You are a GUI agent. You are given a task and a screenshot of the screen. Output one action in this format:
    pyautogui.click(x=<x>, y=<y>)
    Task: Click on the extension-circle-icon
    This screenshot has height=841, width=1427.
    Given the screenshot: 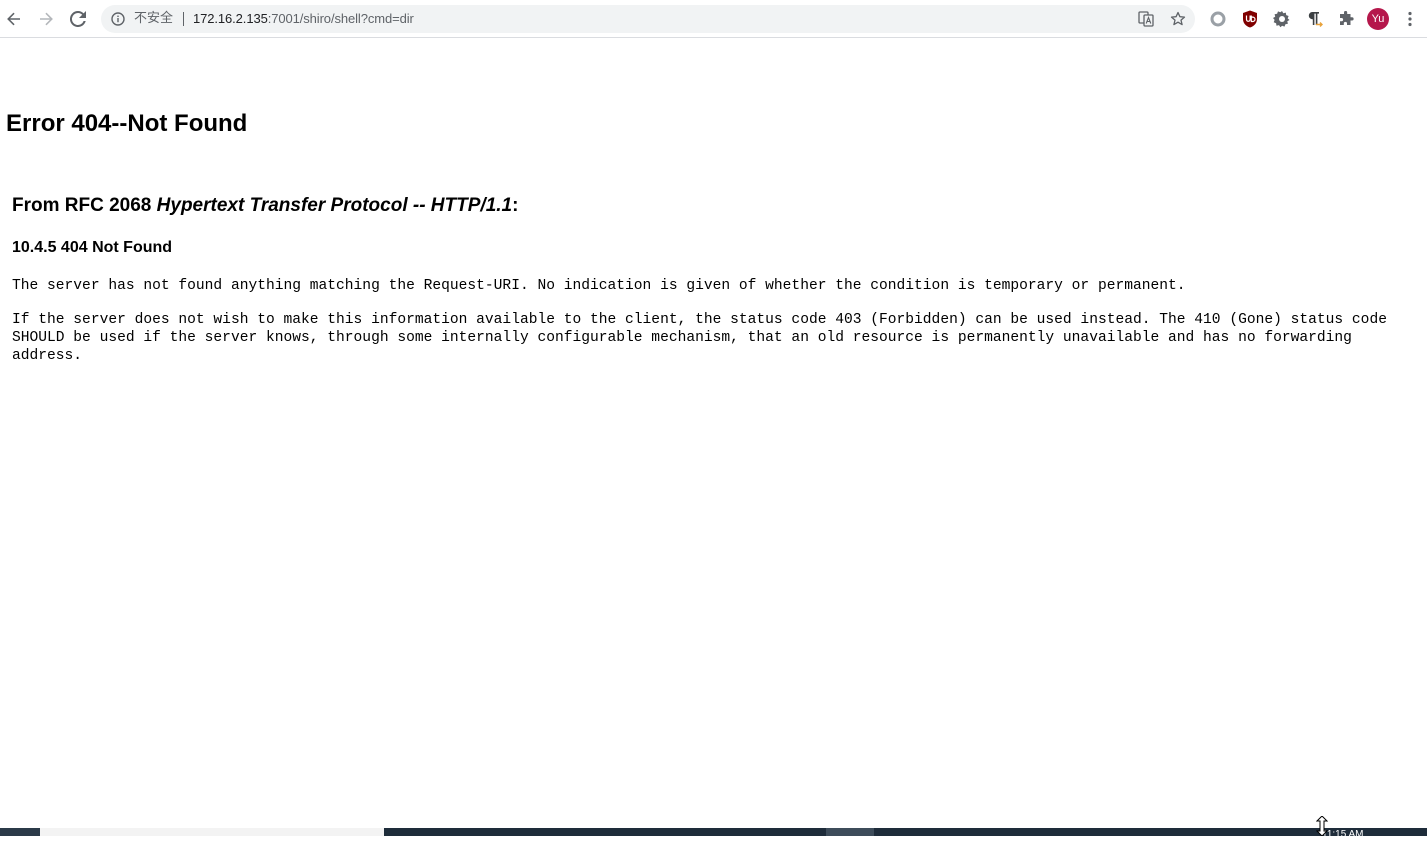 What is the action you would take?
    pyautogui.click(x=1218, y=19)
    